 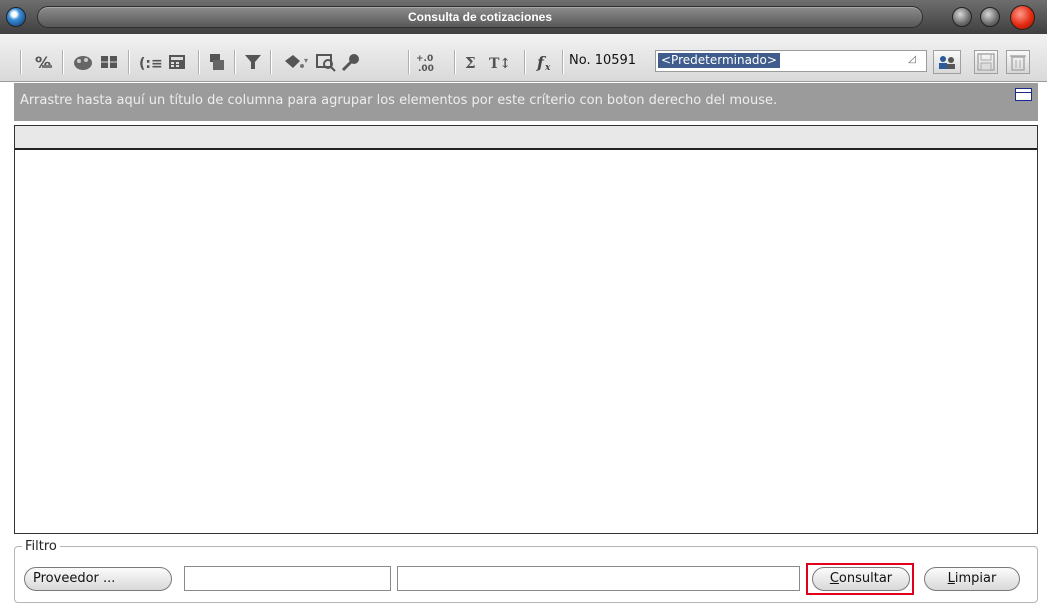 I want to click on indent-list-icon: (:≡, so click(x=150, y=62).